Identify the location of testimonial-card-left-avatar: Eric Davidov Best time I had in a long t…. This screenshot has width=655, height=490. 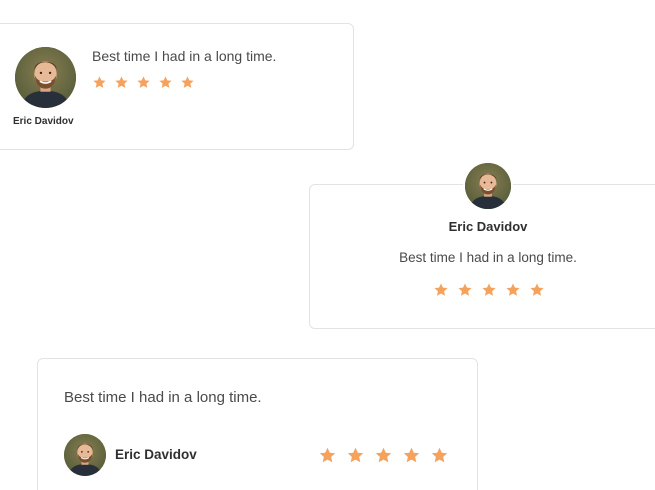
(177, 86).